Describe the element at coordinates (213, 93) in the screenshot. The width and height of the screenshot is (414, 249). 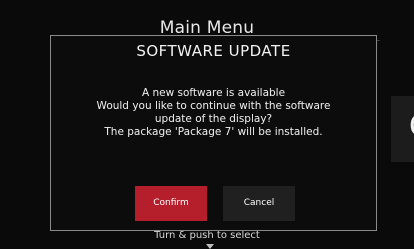
I see `message-line: A new software is available` at that location.